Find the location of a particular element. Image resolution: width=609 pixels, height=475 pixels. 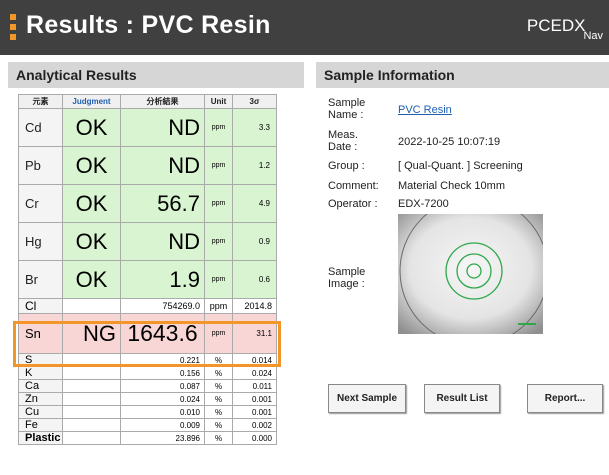

app-header: Results : PVC Resin PCEDXNav is located at coordinates (304, 27).